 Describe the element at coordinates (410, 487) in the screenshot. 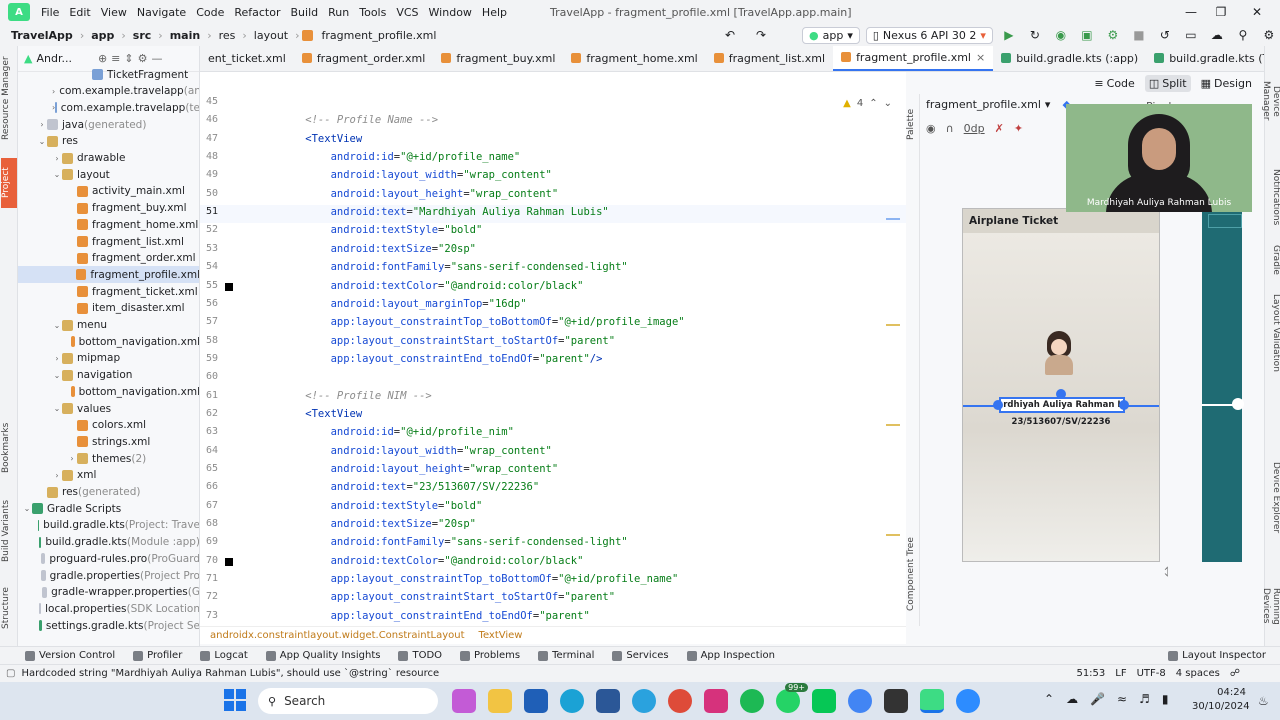

I see `code-line: android:text="23/513607/SV/22236"` at that location.